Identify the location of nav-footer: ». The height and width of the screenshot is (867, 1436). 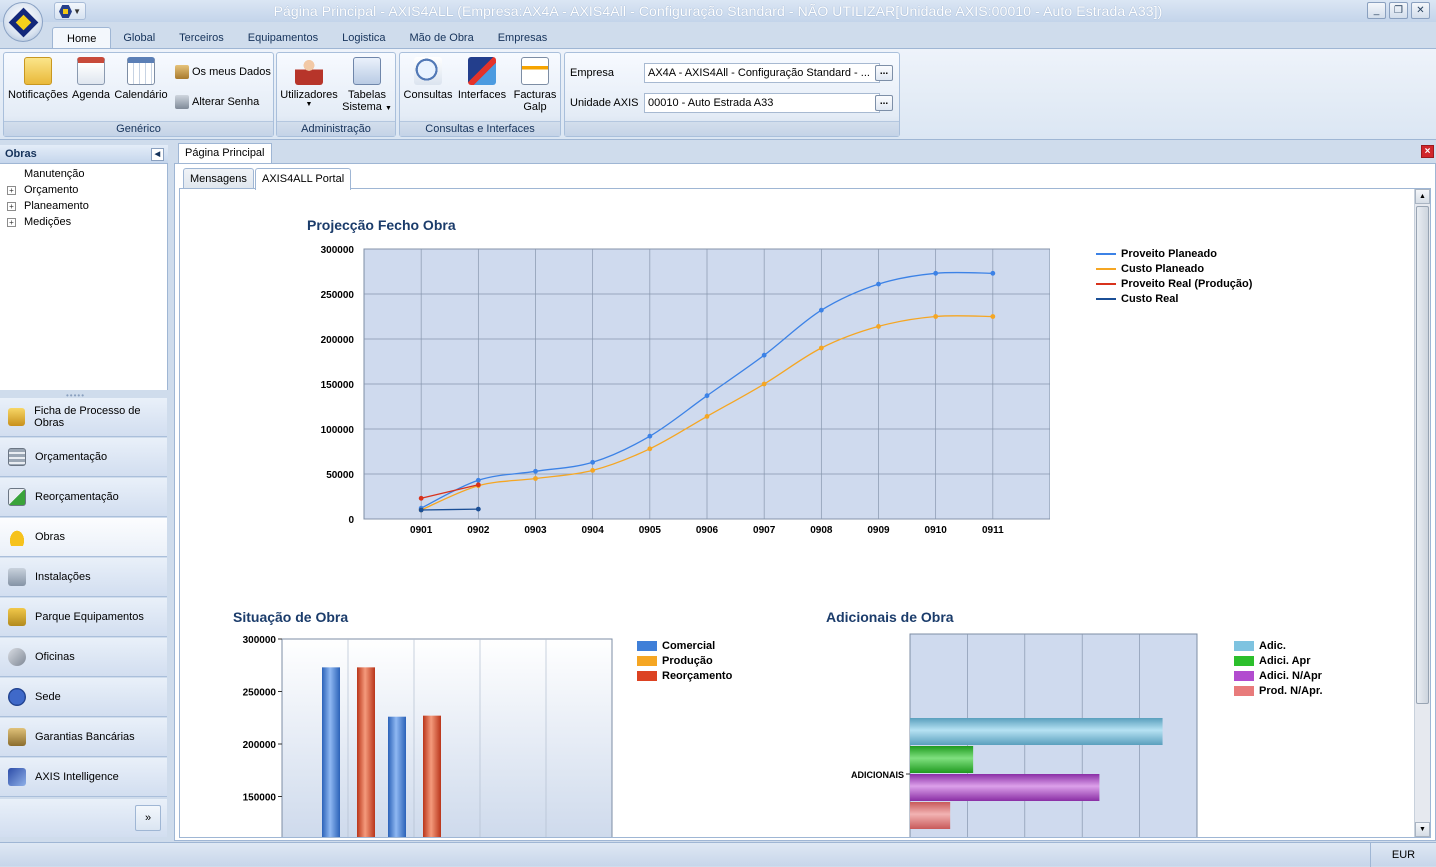
(83, 818).